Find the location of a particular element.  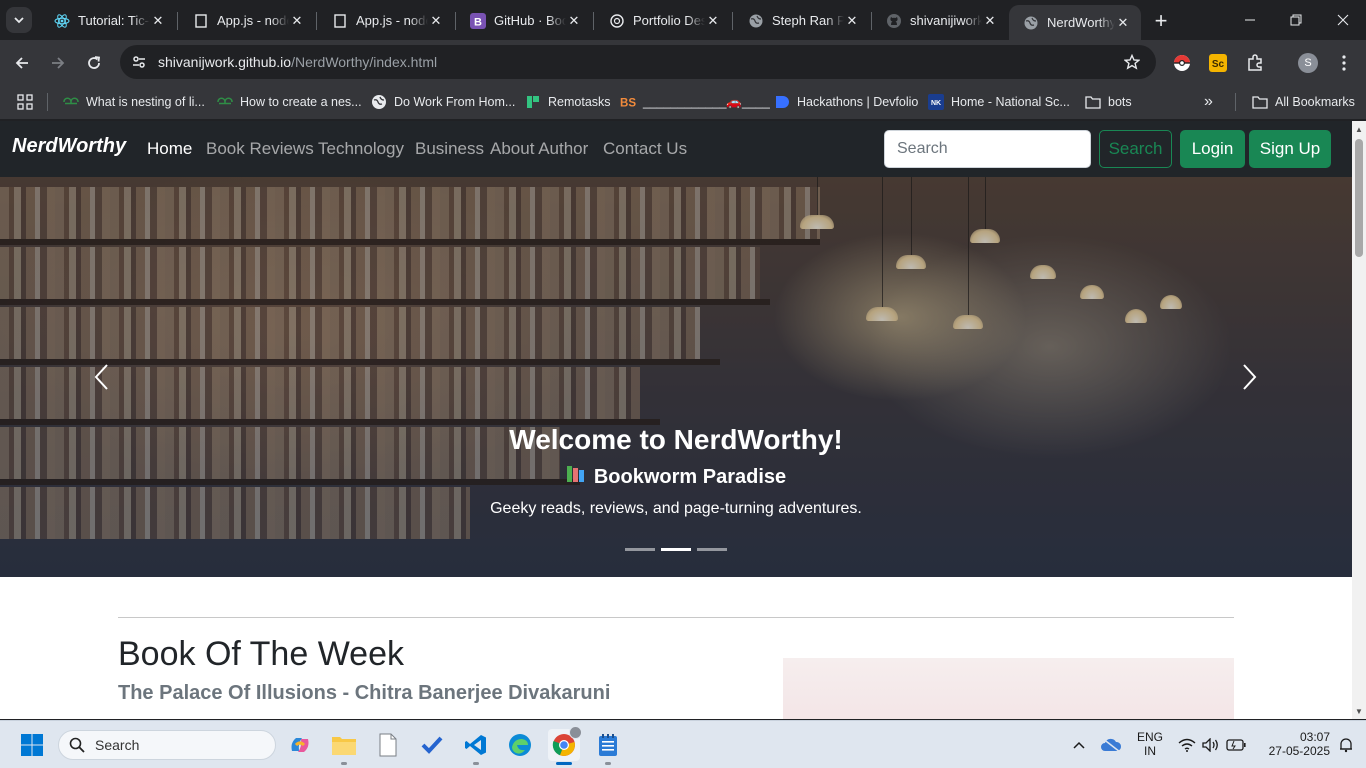

notepad-file-icon is located at coordinates (388, 745).